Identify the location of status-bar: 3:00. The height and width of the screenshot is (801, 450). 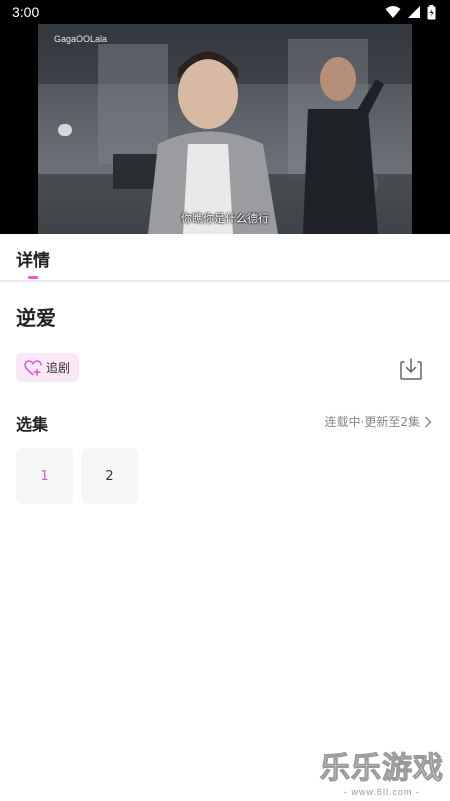
(225, 12).